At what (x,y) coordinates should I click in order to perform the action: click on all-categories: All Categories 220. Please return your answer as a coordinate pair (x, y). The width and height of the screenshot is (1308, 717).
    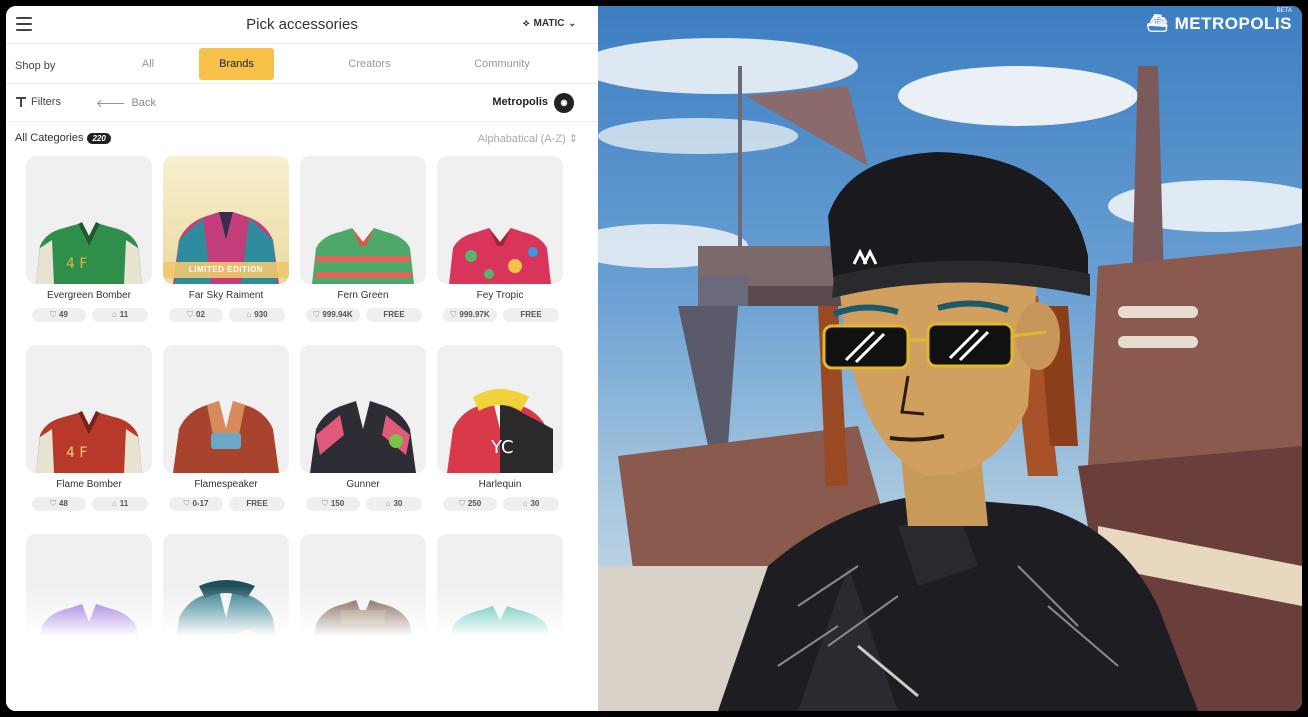
    Looking at the image, I should click on (63, 138).